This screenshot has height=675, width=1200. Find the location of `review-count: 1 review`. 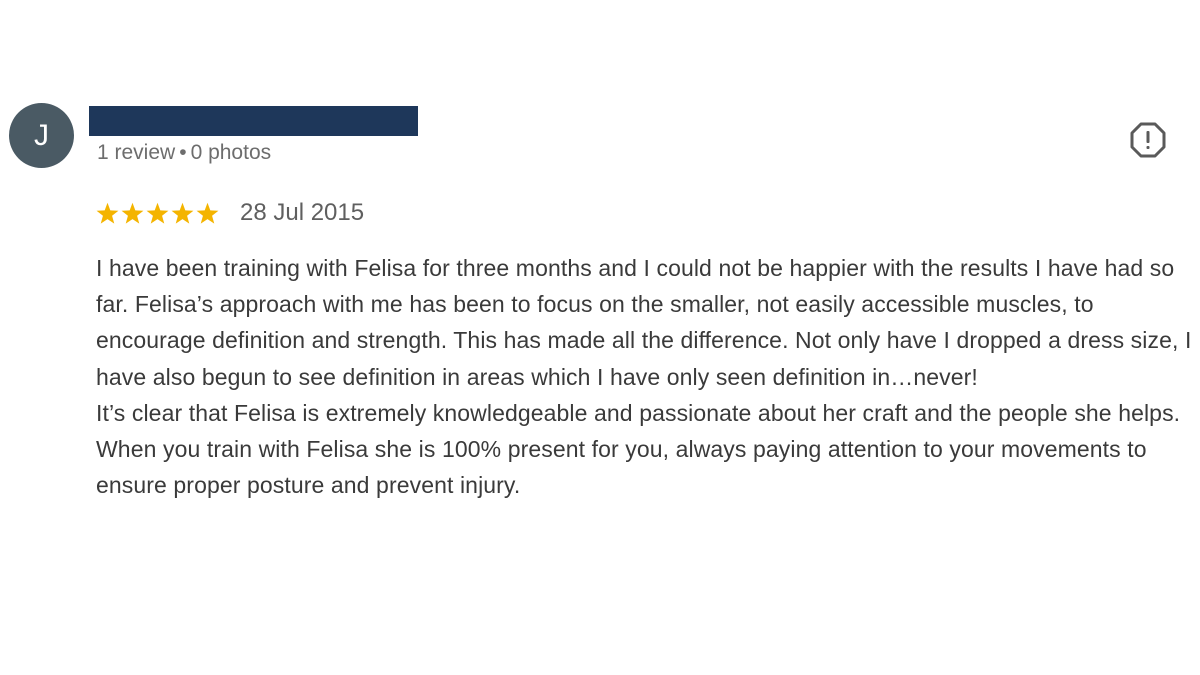

review-count: 1 review is located at coordinates (136, 152).